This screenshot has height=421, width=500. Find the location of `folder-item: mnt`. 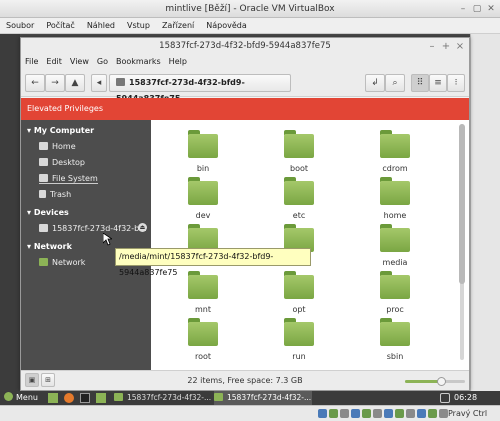

folder-item: mnt is located at coordinates (203, 296).